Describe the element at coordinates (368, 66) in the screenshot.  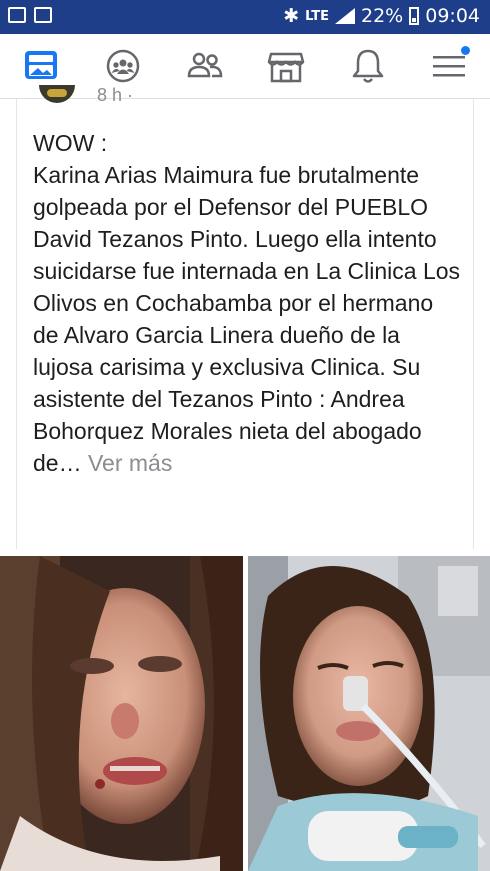
I see `notifications-icon` at that location.